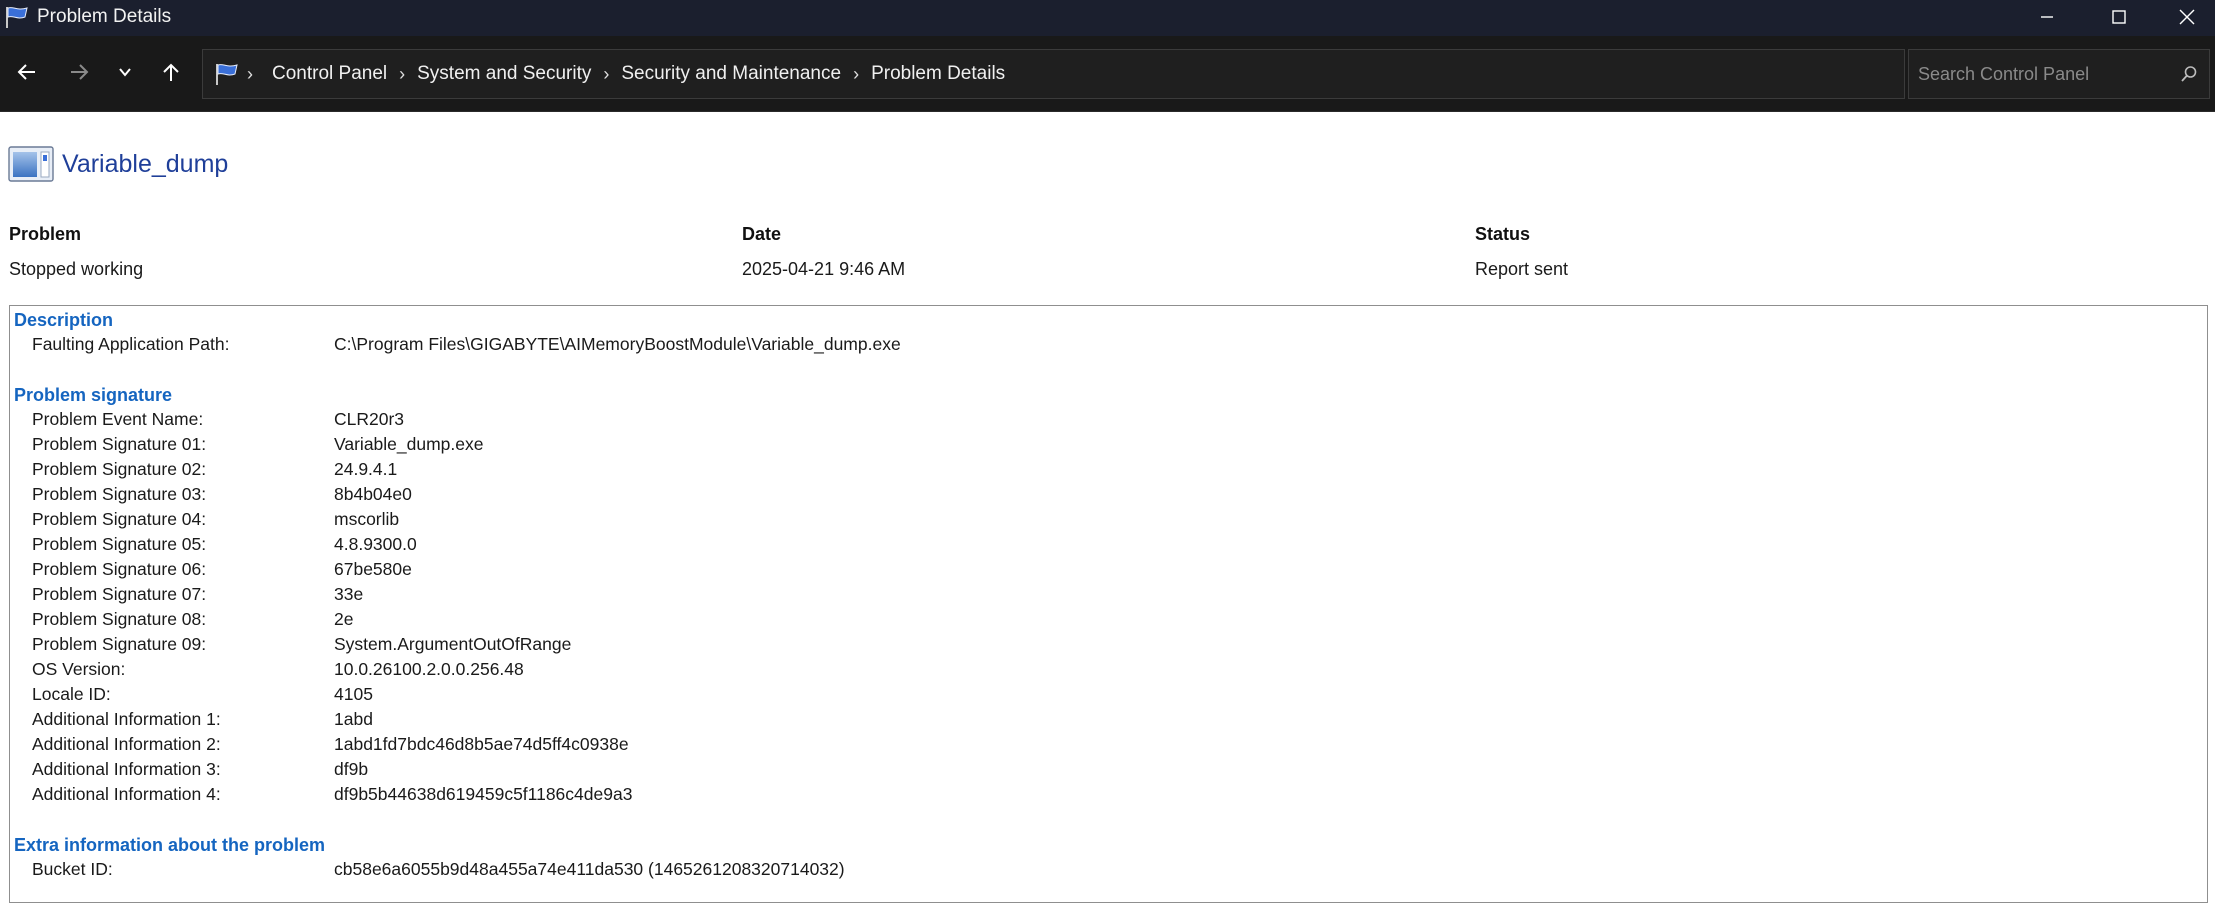 The height and width of the screenshot is (907, 2215). What do you see at coordinates (131, 344) in the screenshot?
I see `detail-key: Faulting Application Path:` at bounding box center [131, 344].